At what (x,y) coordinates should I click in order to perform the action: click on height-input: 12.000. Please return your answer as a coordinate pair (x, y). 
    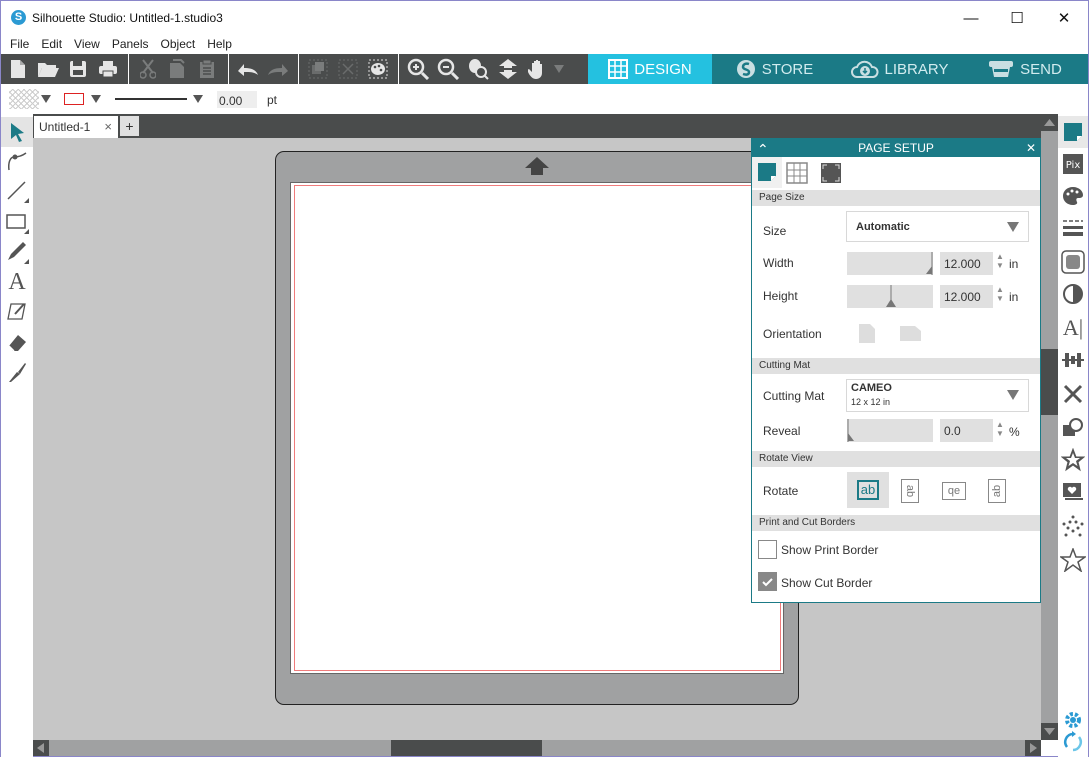
    Looking at the image, I should click on (966, 296).